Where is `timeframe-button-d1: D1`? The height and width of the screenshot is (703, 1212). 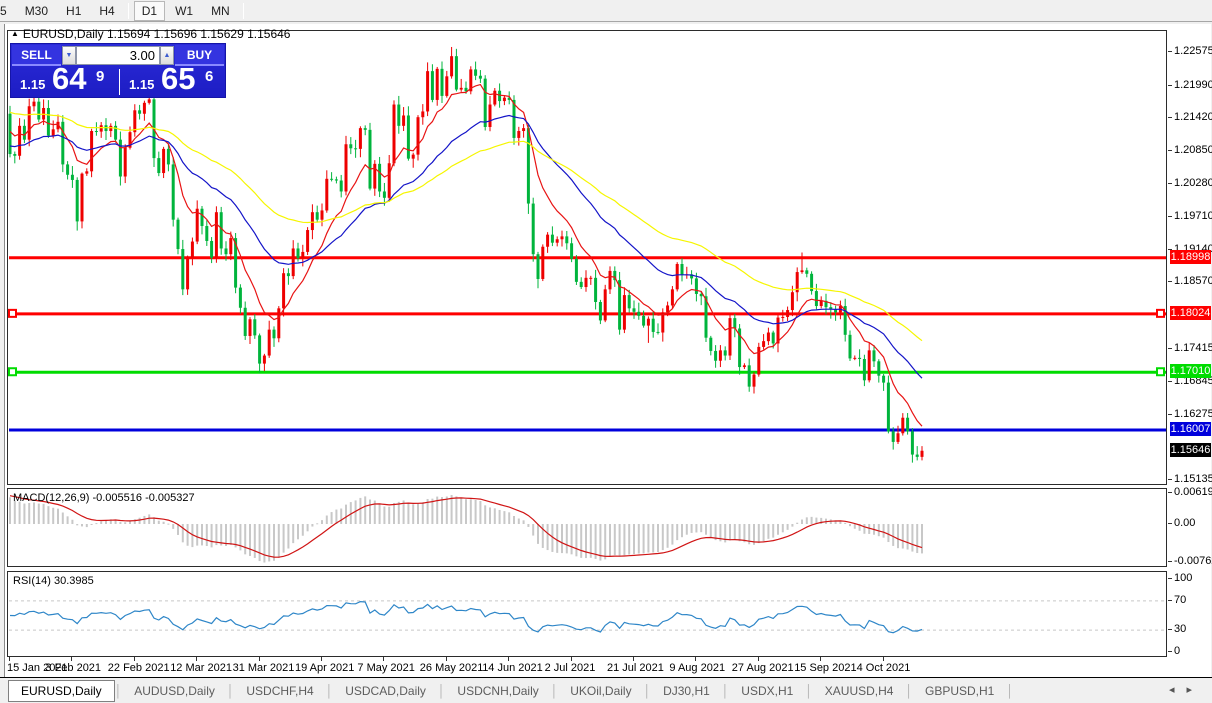 timeframe-button-d1: D1 is located at coordinates (149, 10).